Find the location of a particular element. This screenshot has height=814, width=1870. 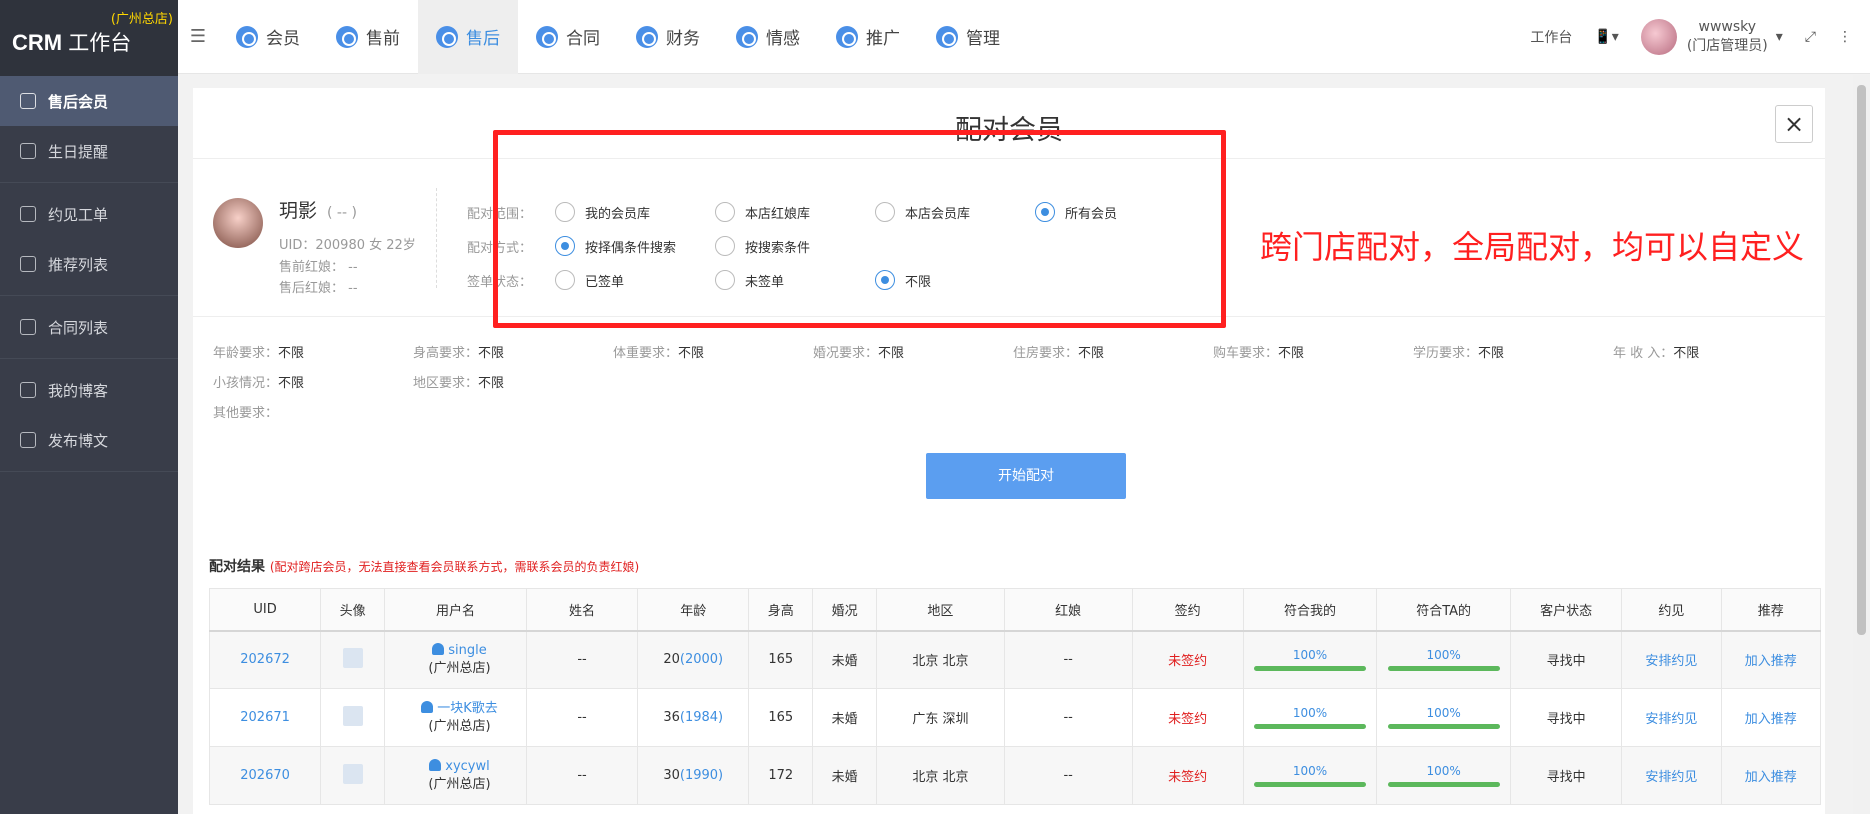

nav-tab-label: 情感 is located at coordinates (783, 39).